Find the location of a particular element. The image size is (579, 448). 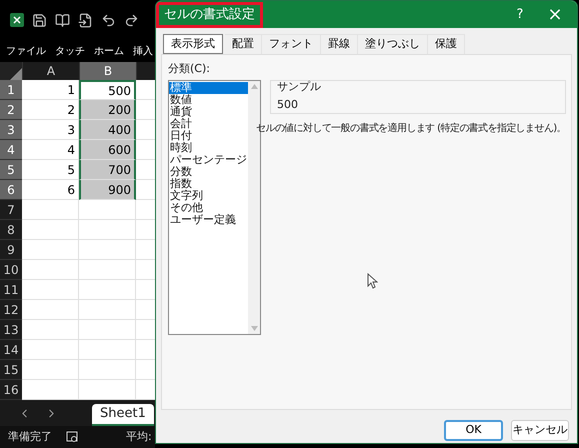

window-title: セルの書式設定 is located at coordinates (209, 15).